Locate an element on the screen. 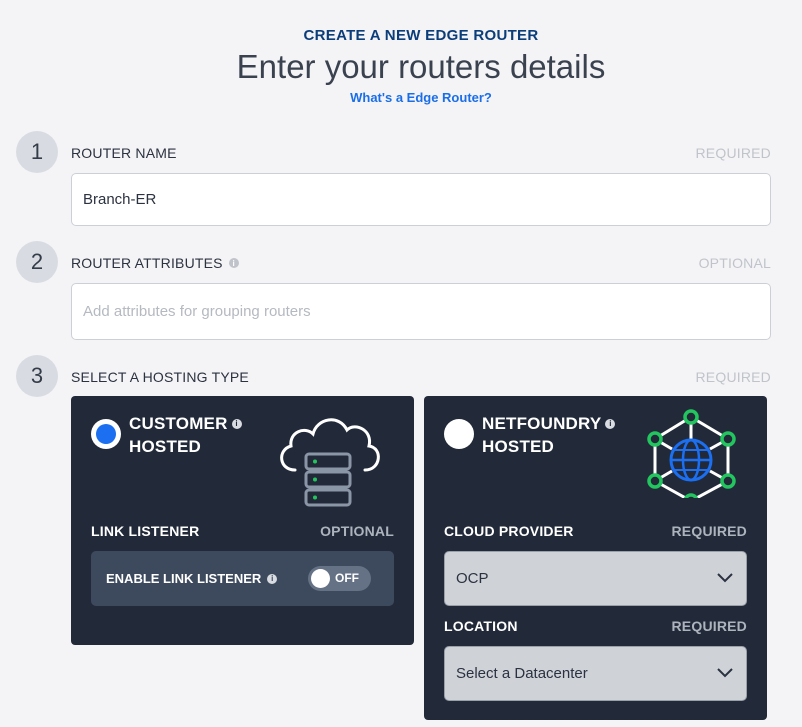 This screenshot has height=727, width=802. netfoundry-hosted-radio is located at coordinates (459, 434).